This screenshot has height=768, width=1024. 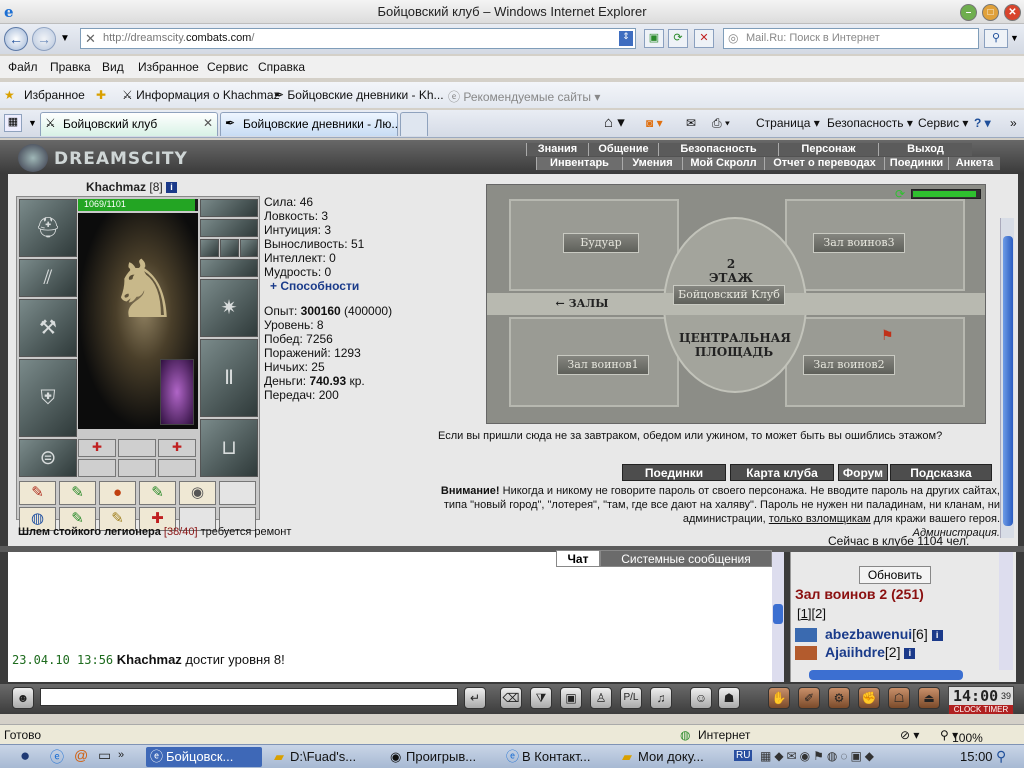 What do you see at coordinates (778, 614) in the screenshot?
I see `chat-scrollbar-thumb` at bounding box center [778, 614].